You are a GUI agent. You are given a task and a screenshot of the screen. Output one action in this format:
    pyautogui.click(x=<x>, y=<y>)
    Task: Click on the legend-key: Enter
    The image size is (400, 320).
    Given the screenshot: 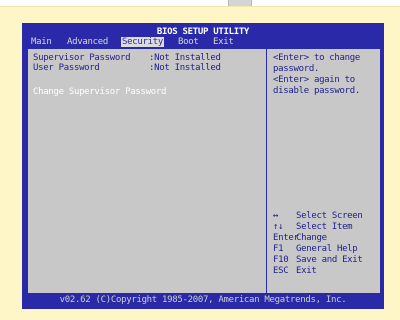 What is the action you would take?
    pyautogui.click(x=286, y=238)
    